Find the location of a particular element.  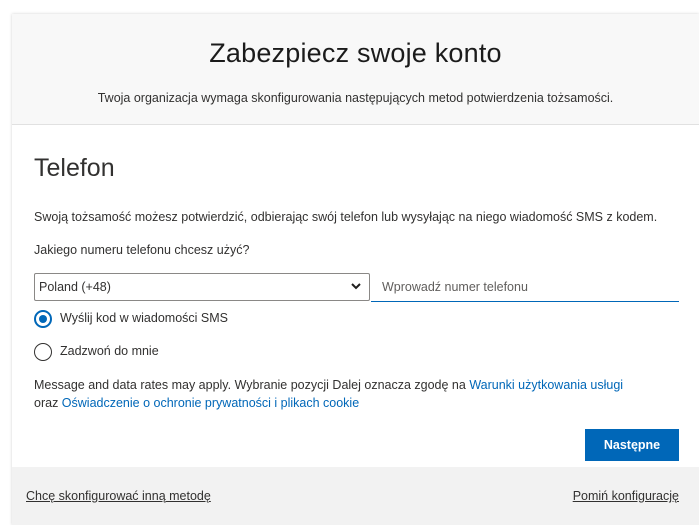

phone-question-label: Jakiego numeru telefonu chcesz użyć? is located at coordinates (142, 250).